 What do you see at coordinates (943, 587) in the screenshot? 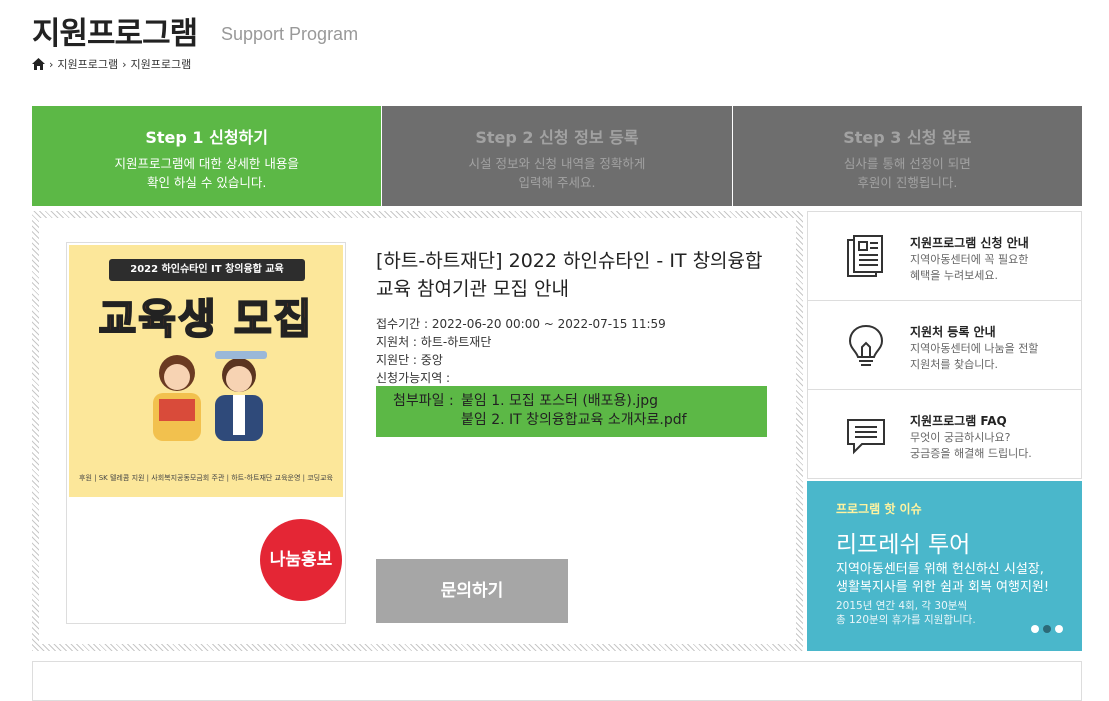
I see `promo-text-line: 생활복지사를 위한 쉼과 회복 여행지원!` at bounding box center [943, 587].